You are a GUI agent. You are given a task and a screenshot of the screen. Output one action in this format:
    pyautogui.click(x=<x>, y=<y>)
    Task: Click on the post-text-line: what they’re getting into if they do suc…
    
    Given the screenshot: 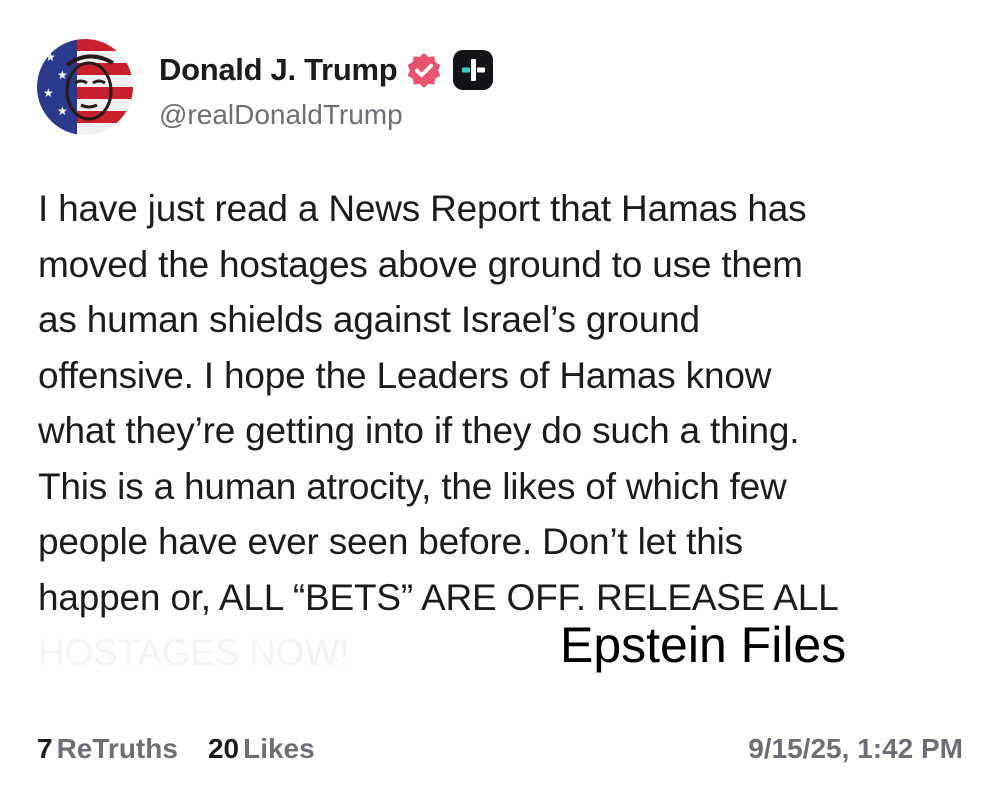 What is the action you would take?
    pyautogui.click(x=419, y=430)
    